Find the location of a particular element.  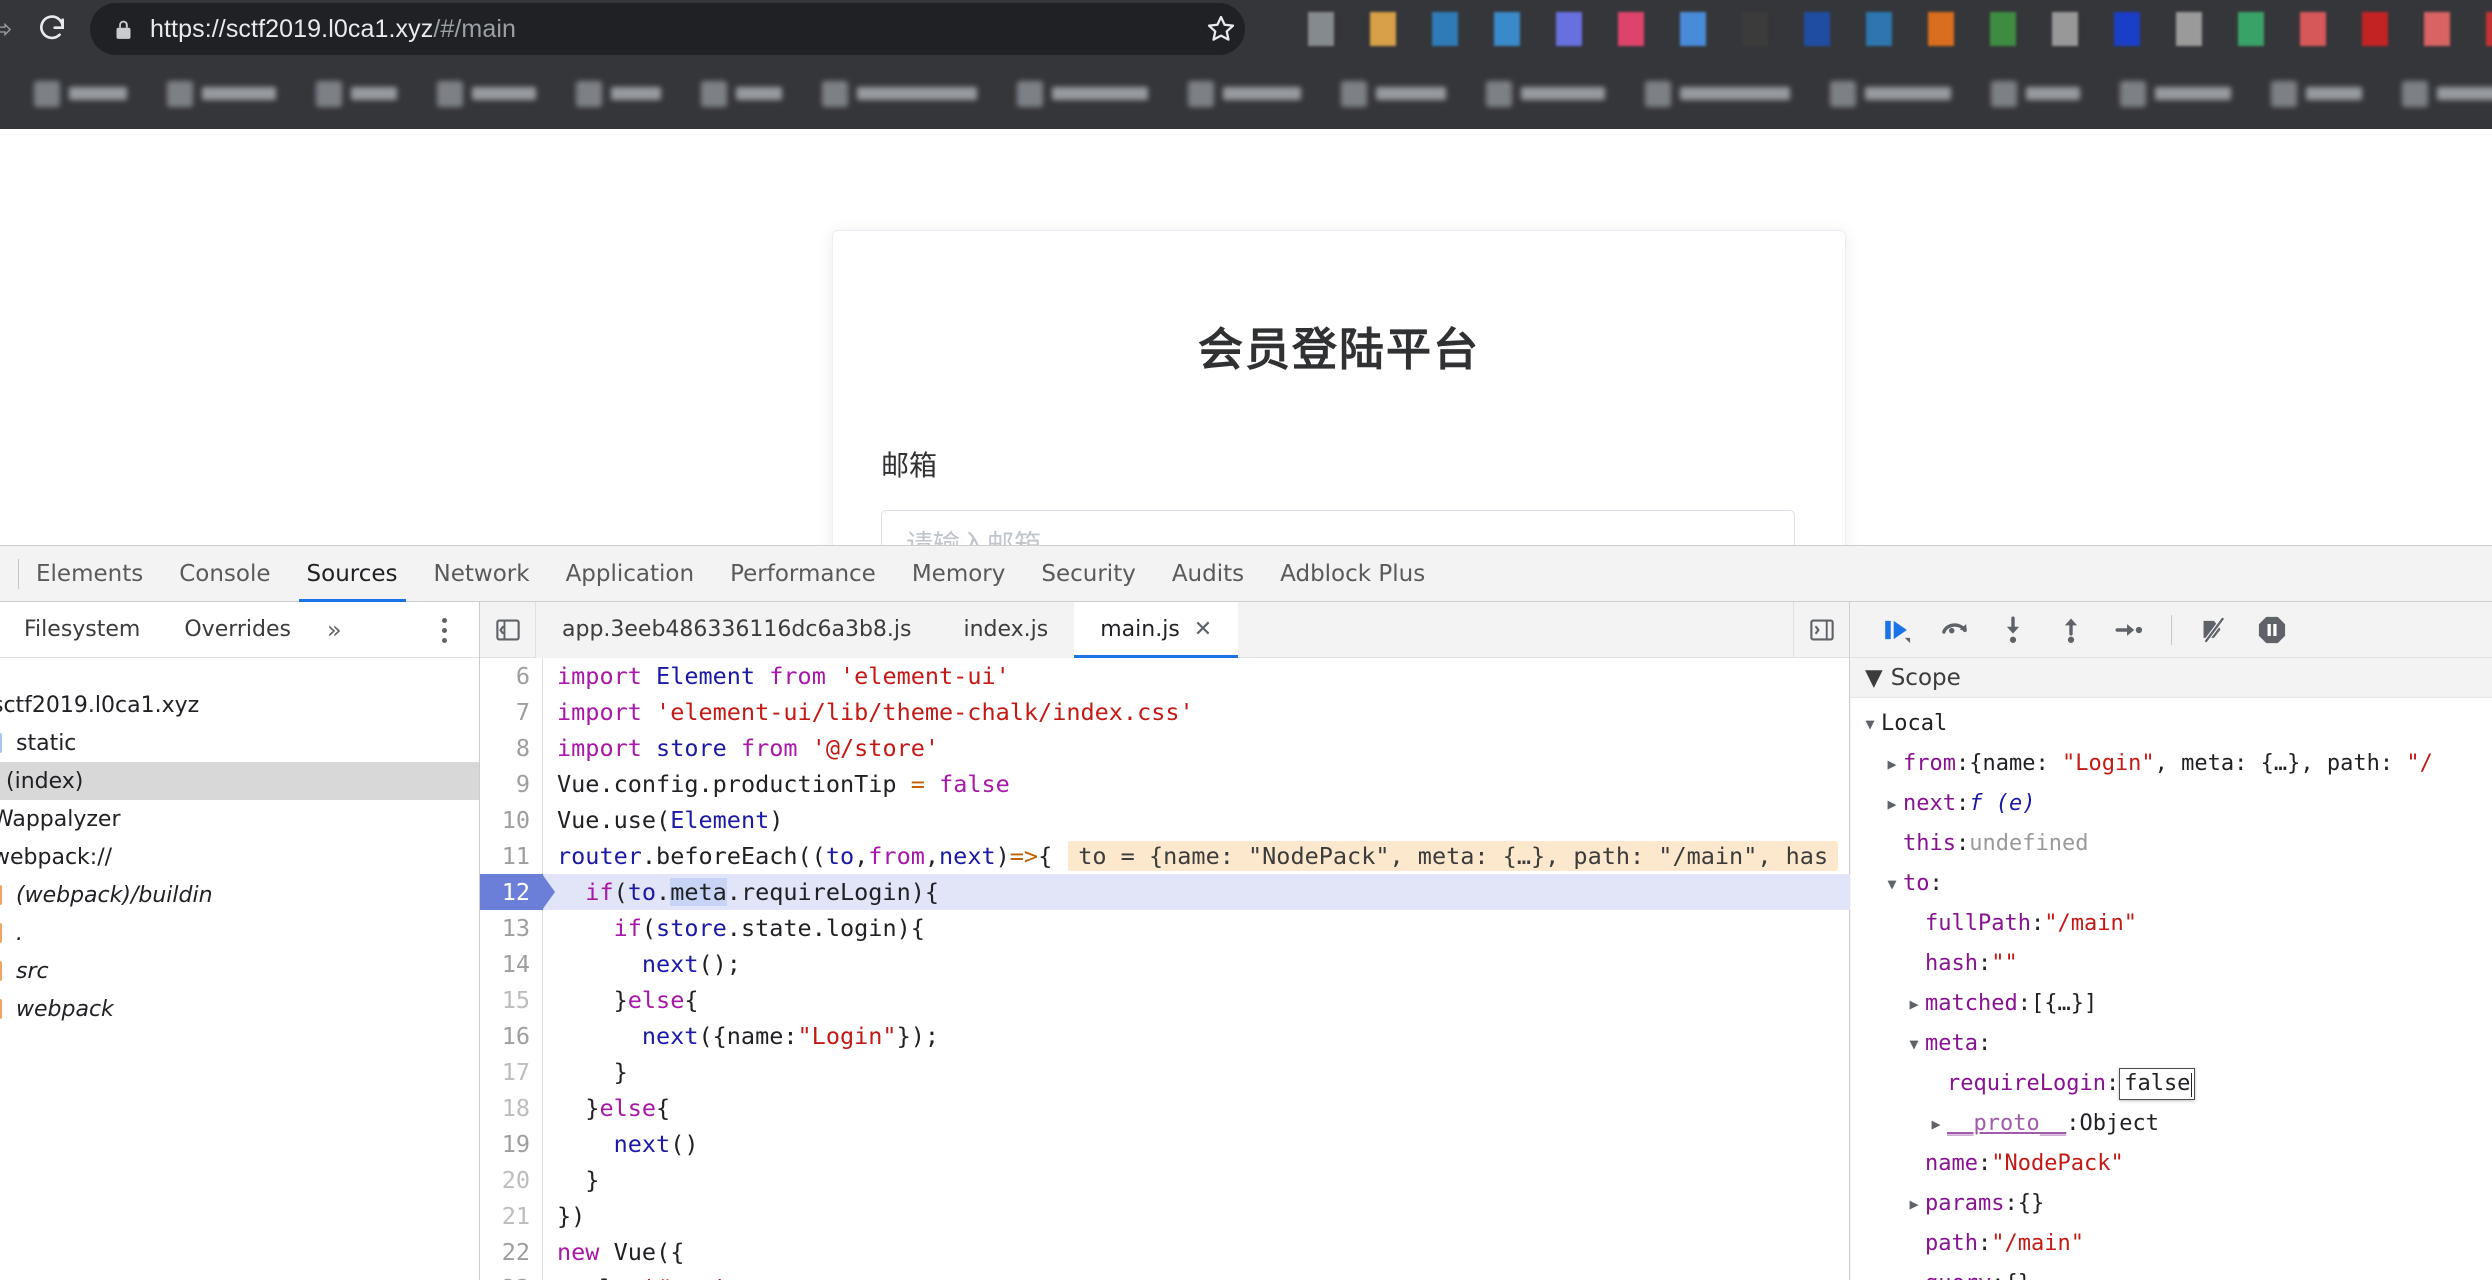

tree-item-webpack-: ▶webpack:// is located at coordinates (239, 857).